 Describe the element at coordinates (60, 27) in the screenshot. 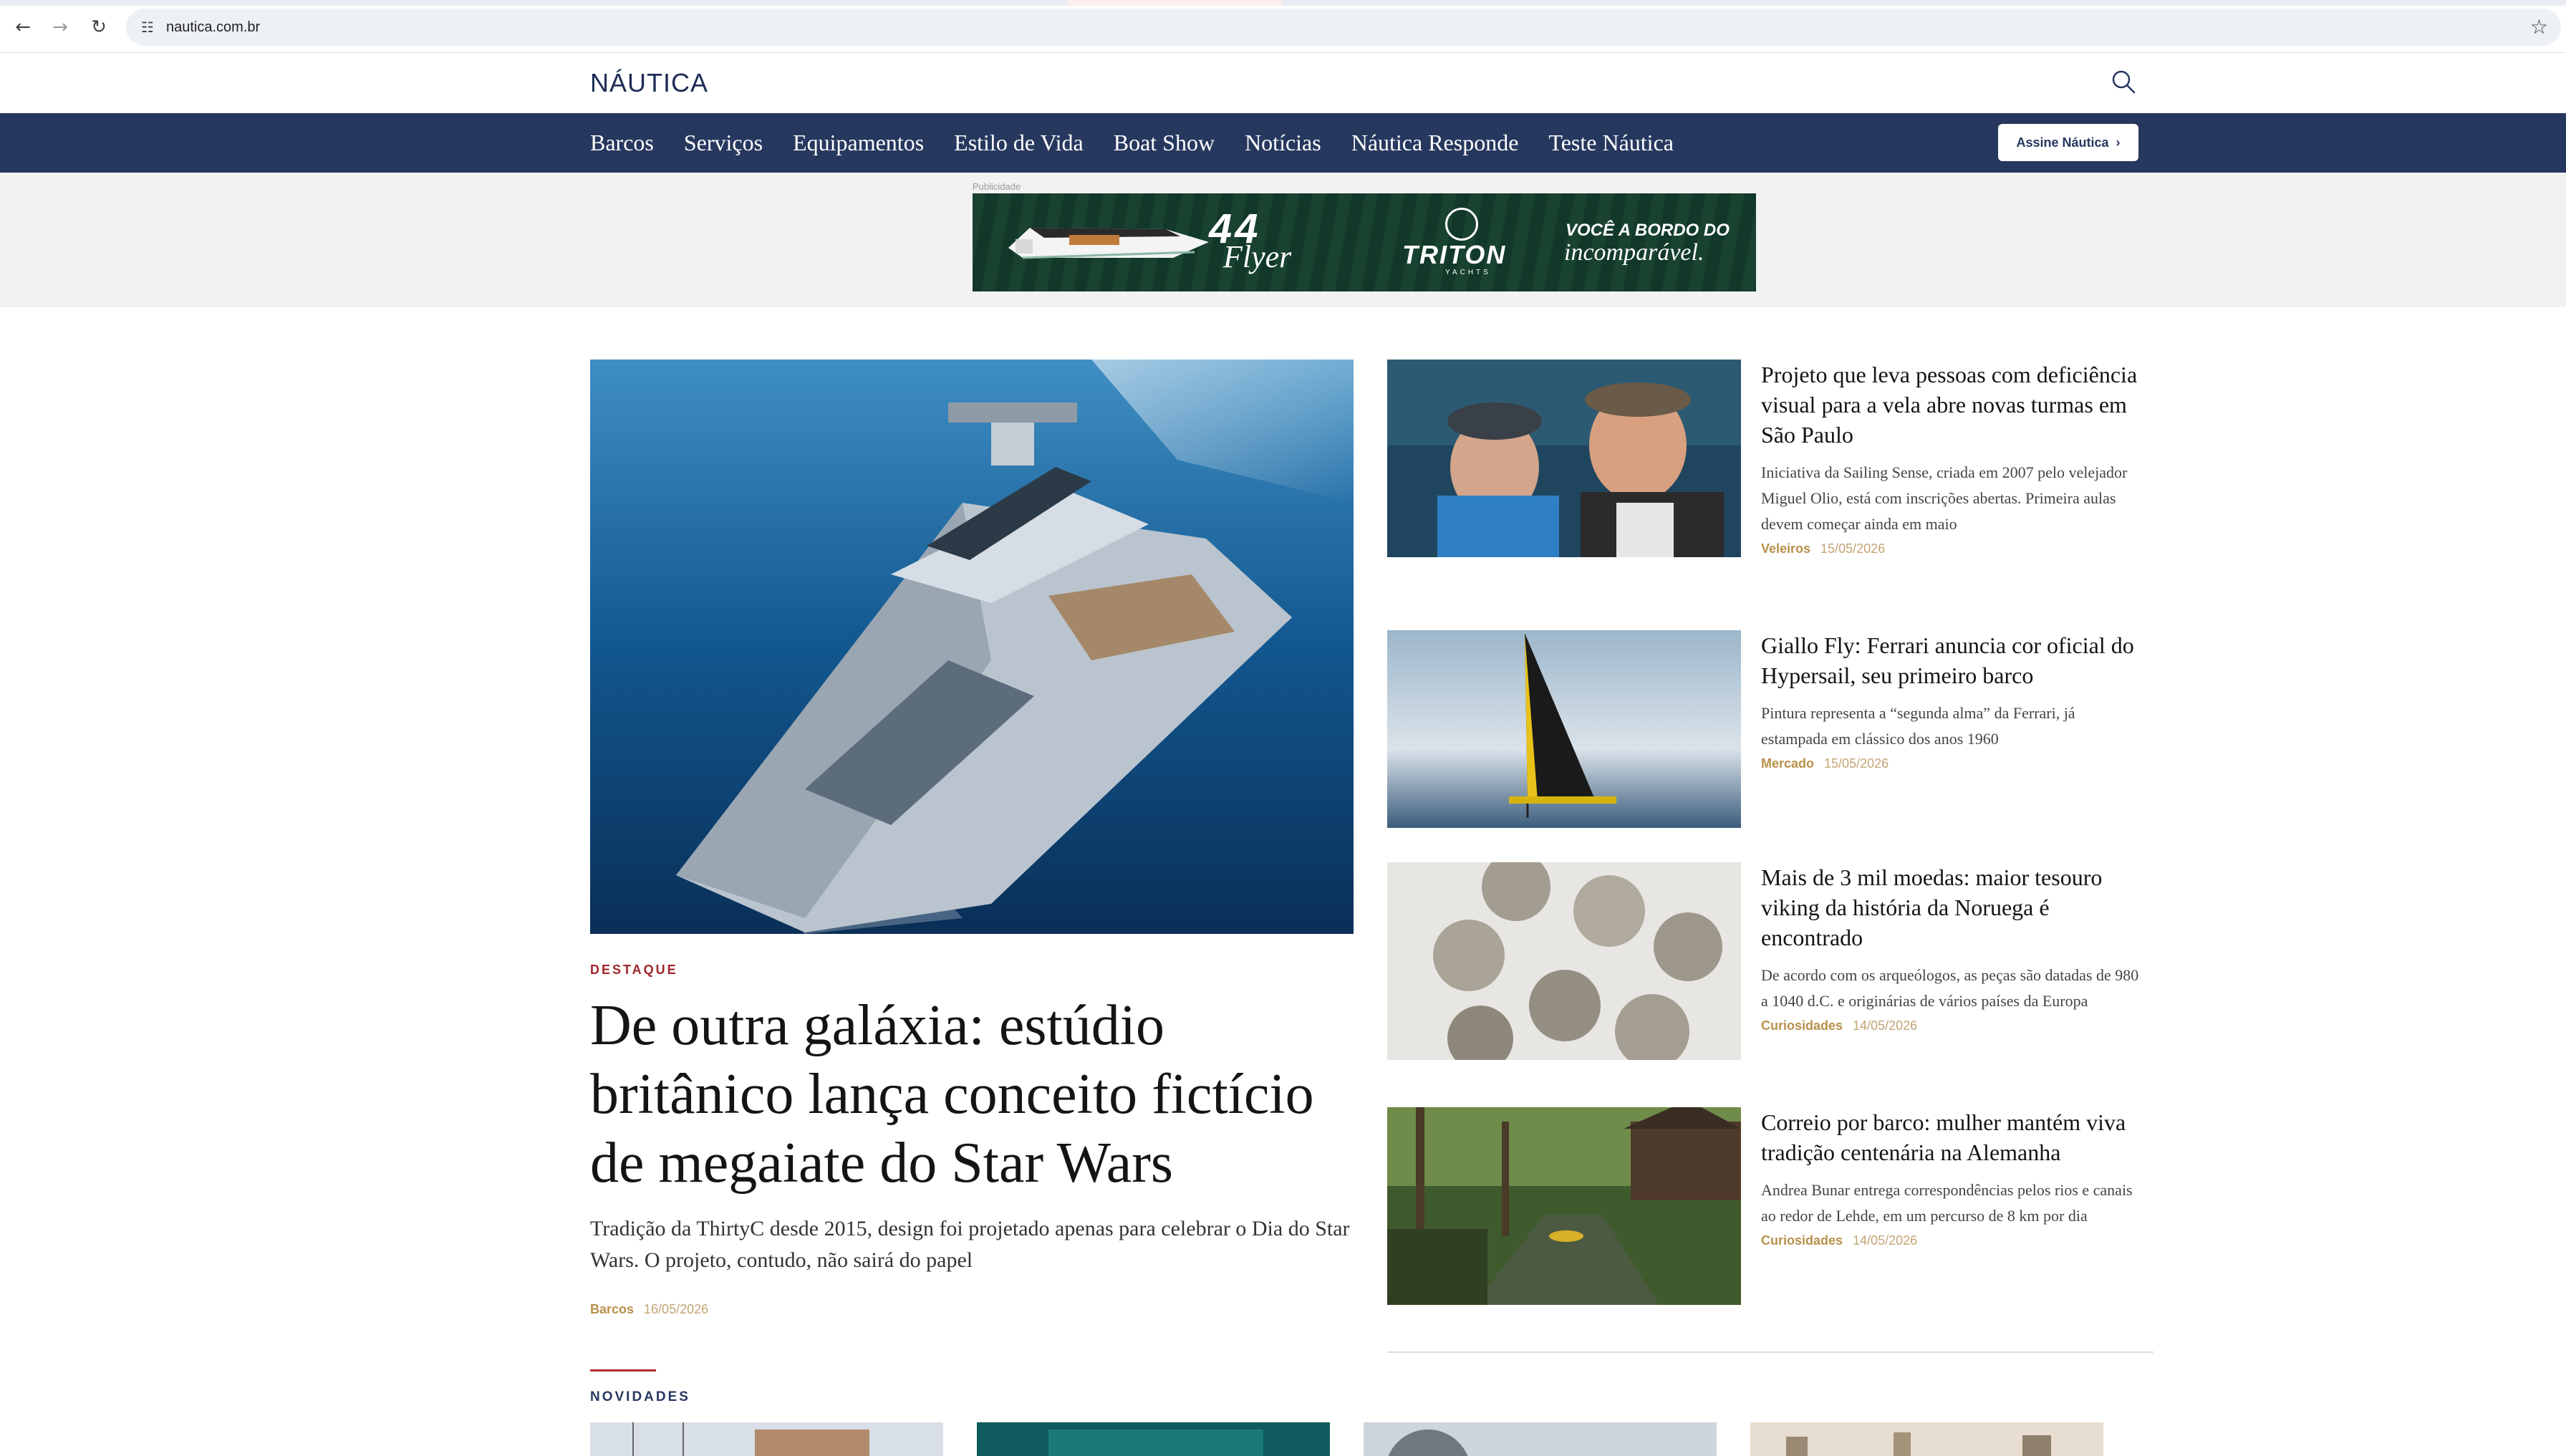

I see `forward-icon: →` at that location.